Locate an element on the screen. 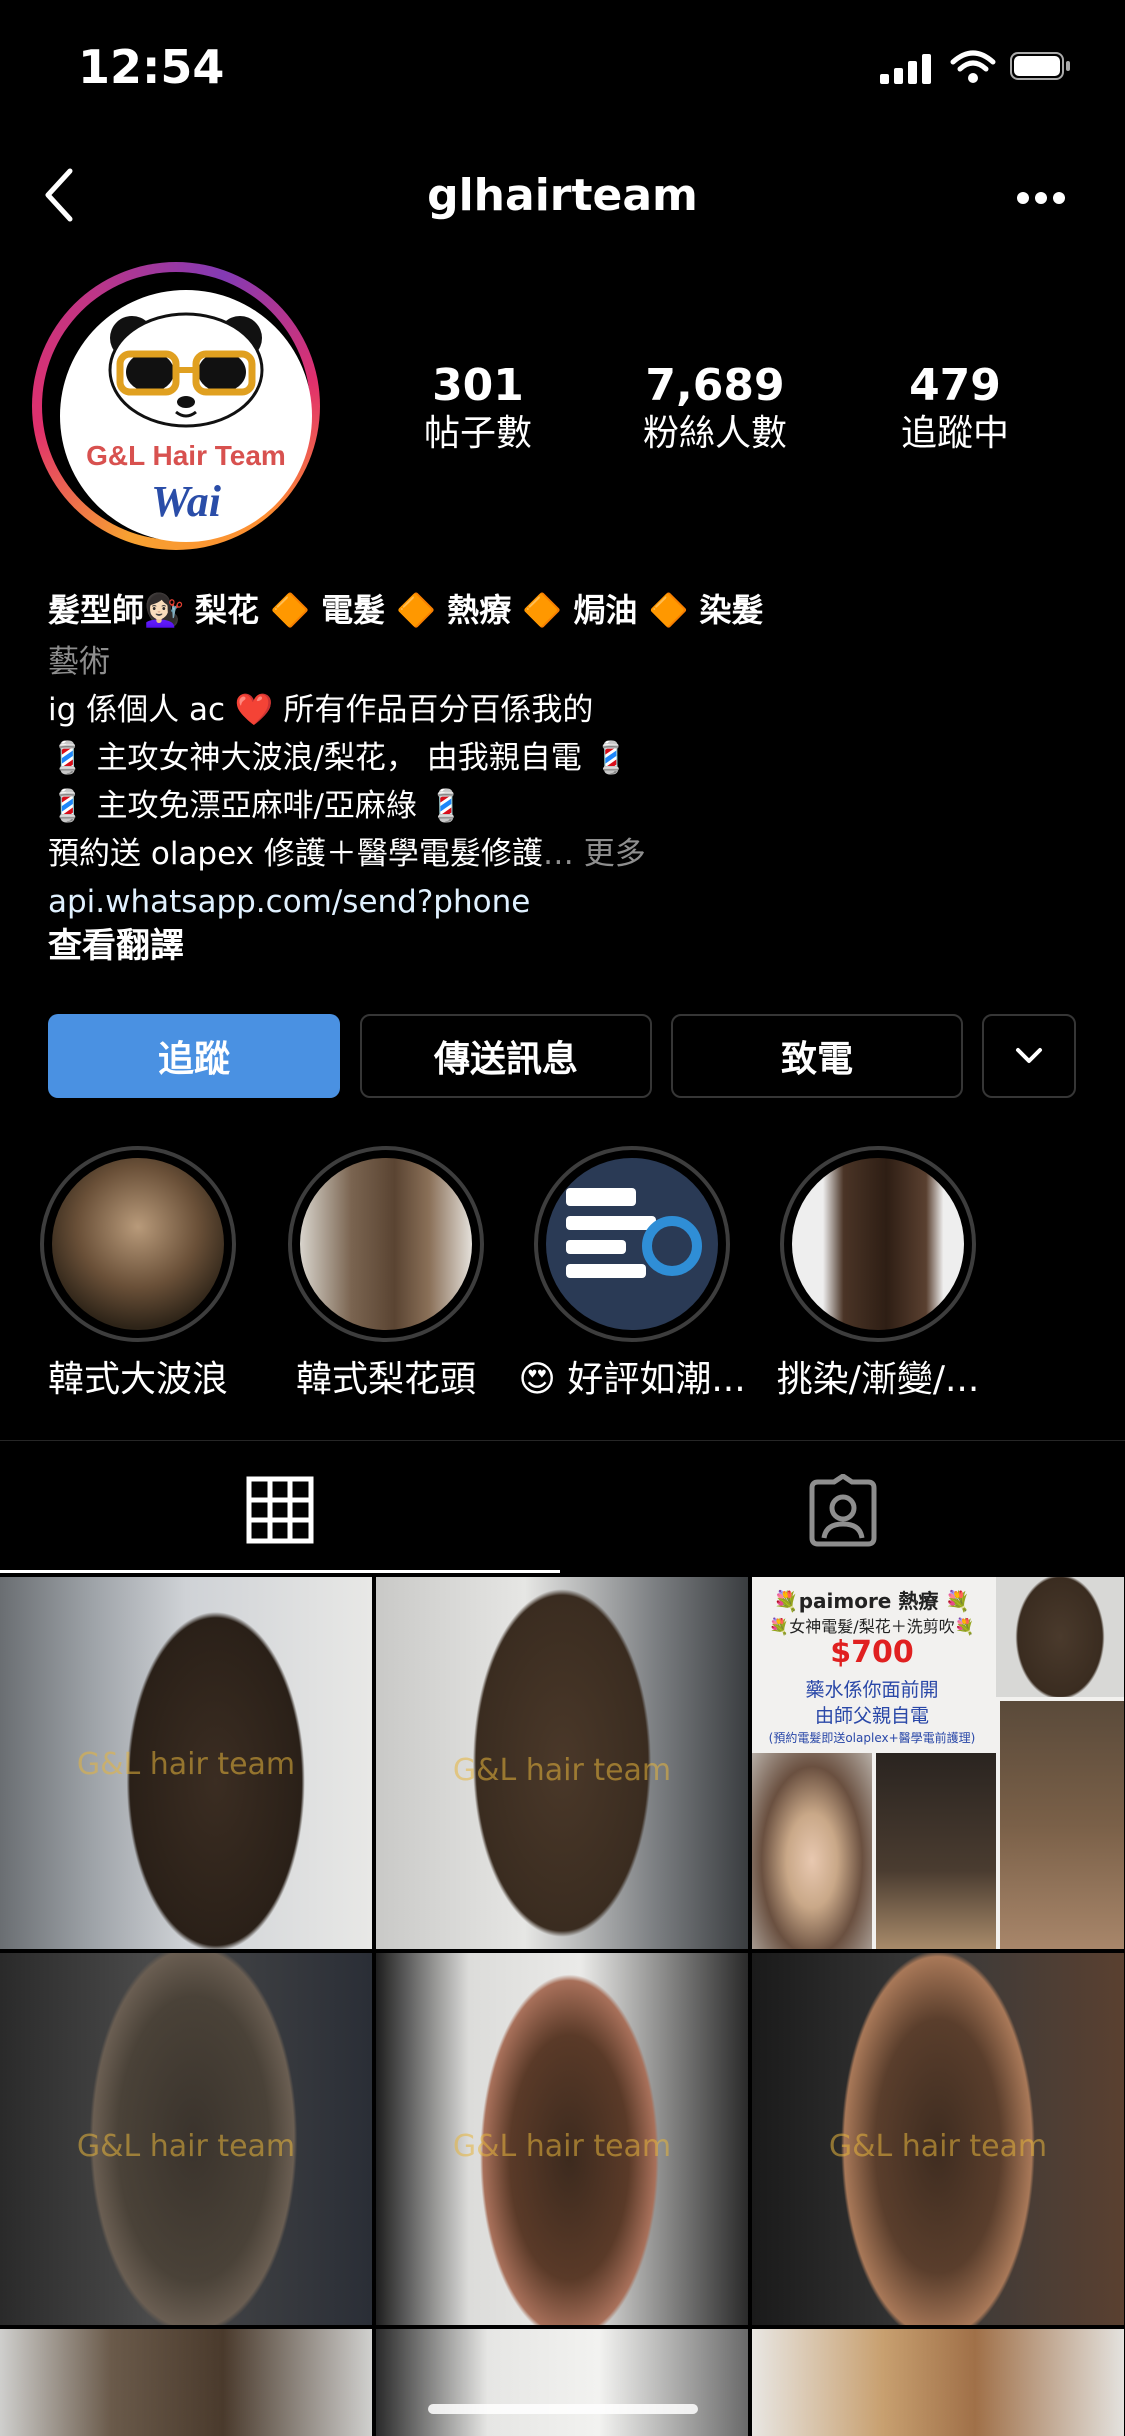 The height and width of the screenshot is (2436, 1125). tab-active-indicator is located at coordinates (280, 1571).